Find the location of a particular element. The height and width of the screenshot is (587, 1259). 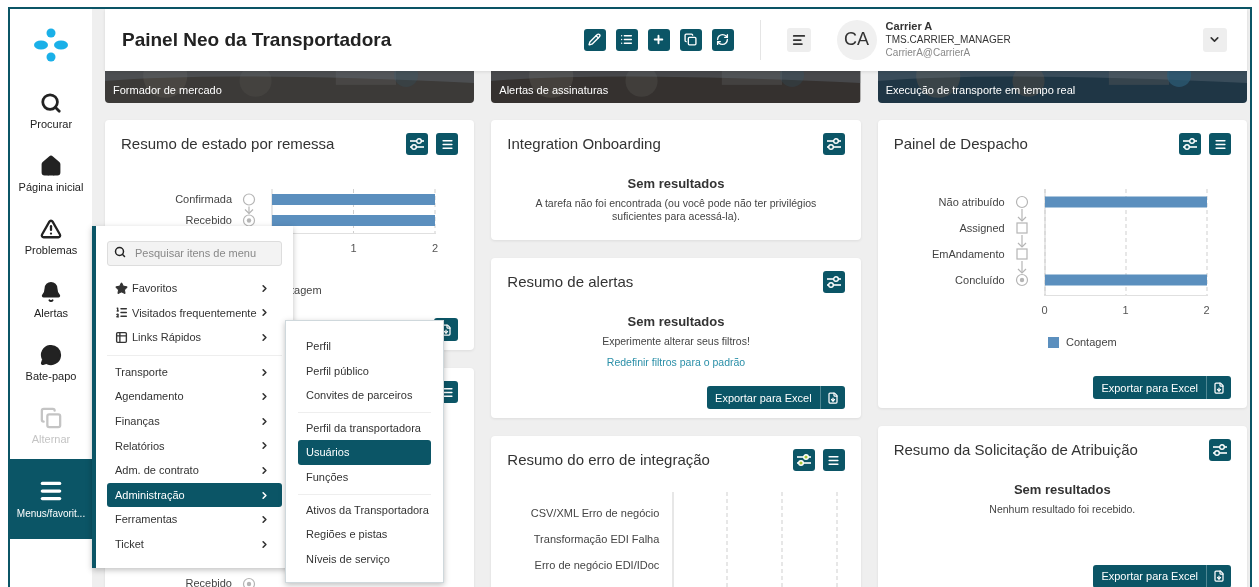

axis-tick-label: 2 is located at coordinates (1206, 311).